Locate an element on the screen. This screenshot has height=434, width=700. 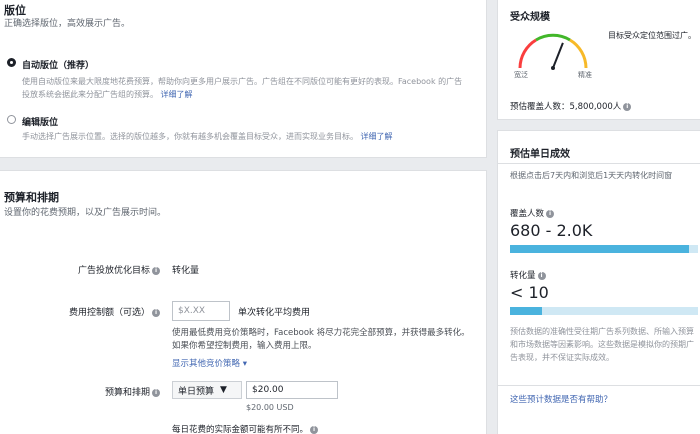
schedule-label-text: 预算和排期 is located at coordinates (127, 393).